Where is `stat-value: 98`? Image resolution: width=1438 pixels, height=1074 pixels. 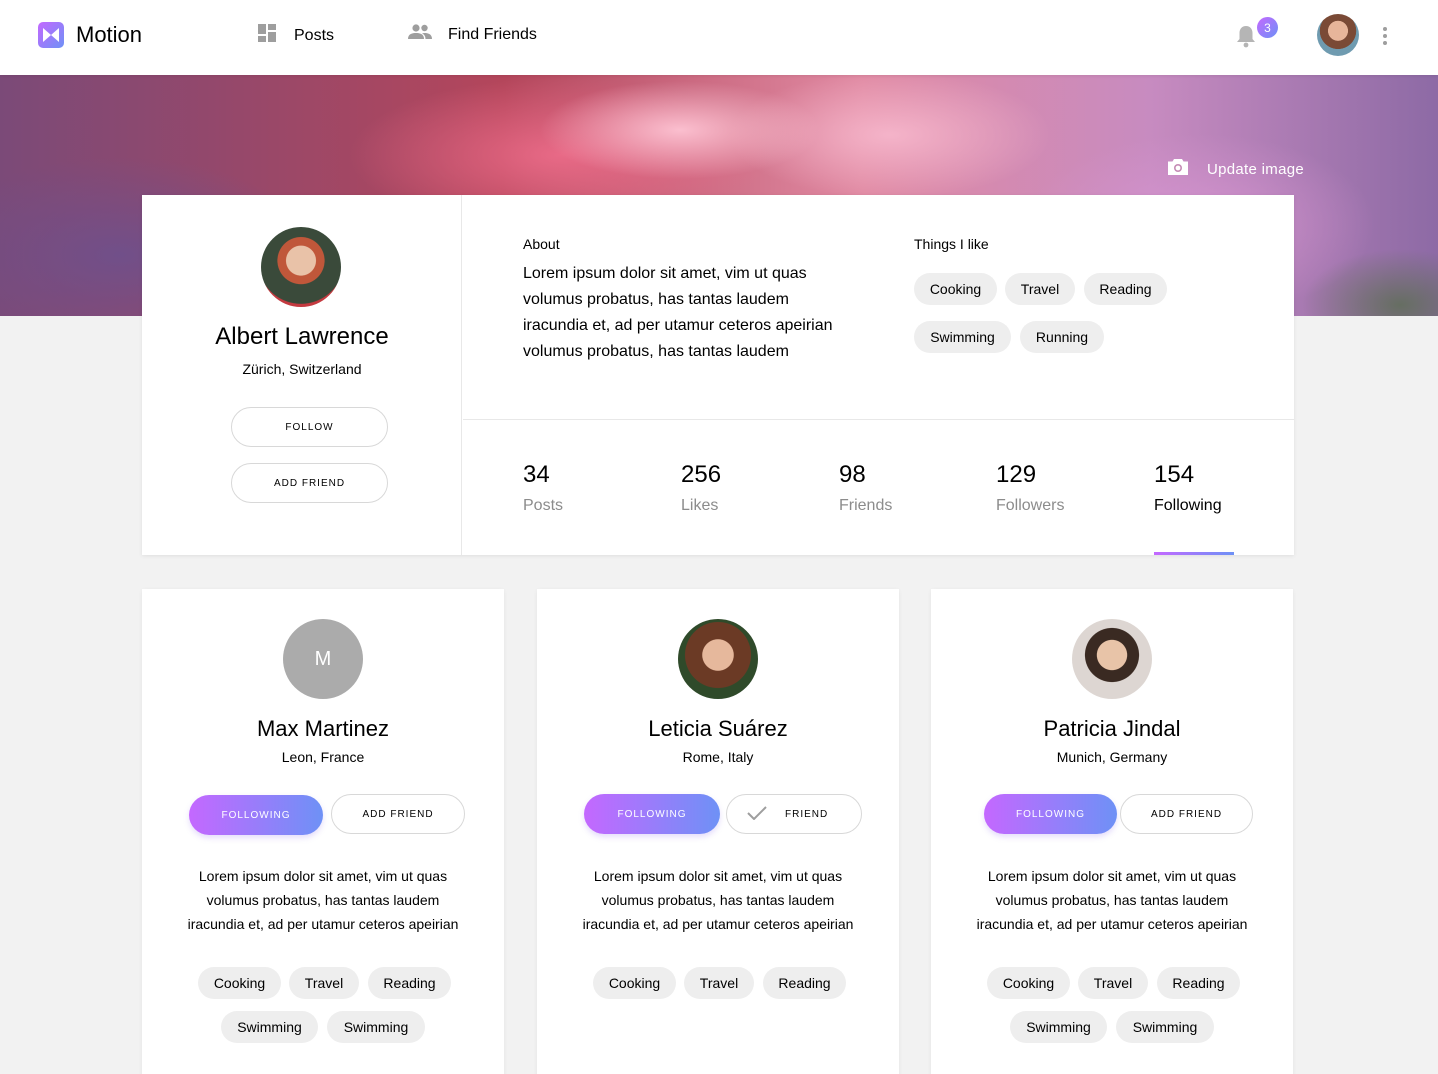
stat-value: 98 is located at coordinates (852, 474).